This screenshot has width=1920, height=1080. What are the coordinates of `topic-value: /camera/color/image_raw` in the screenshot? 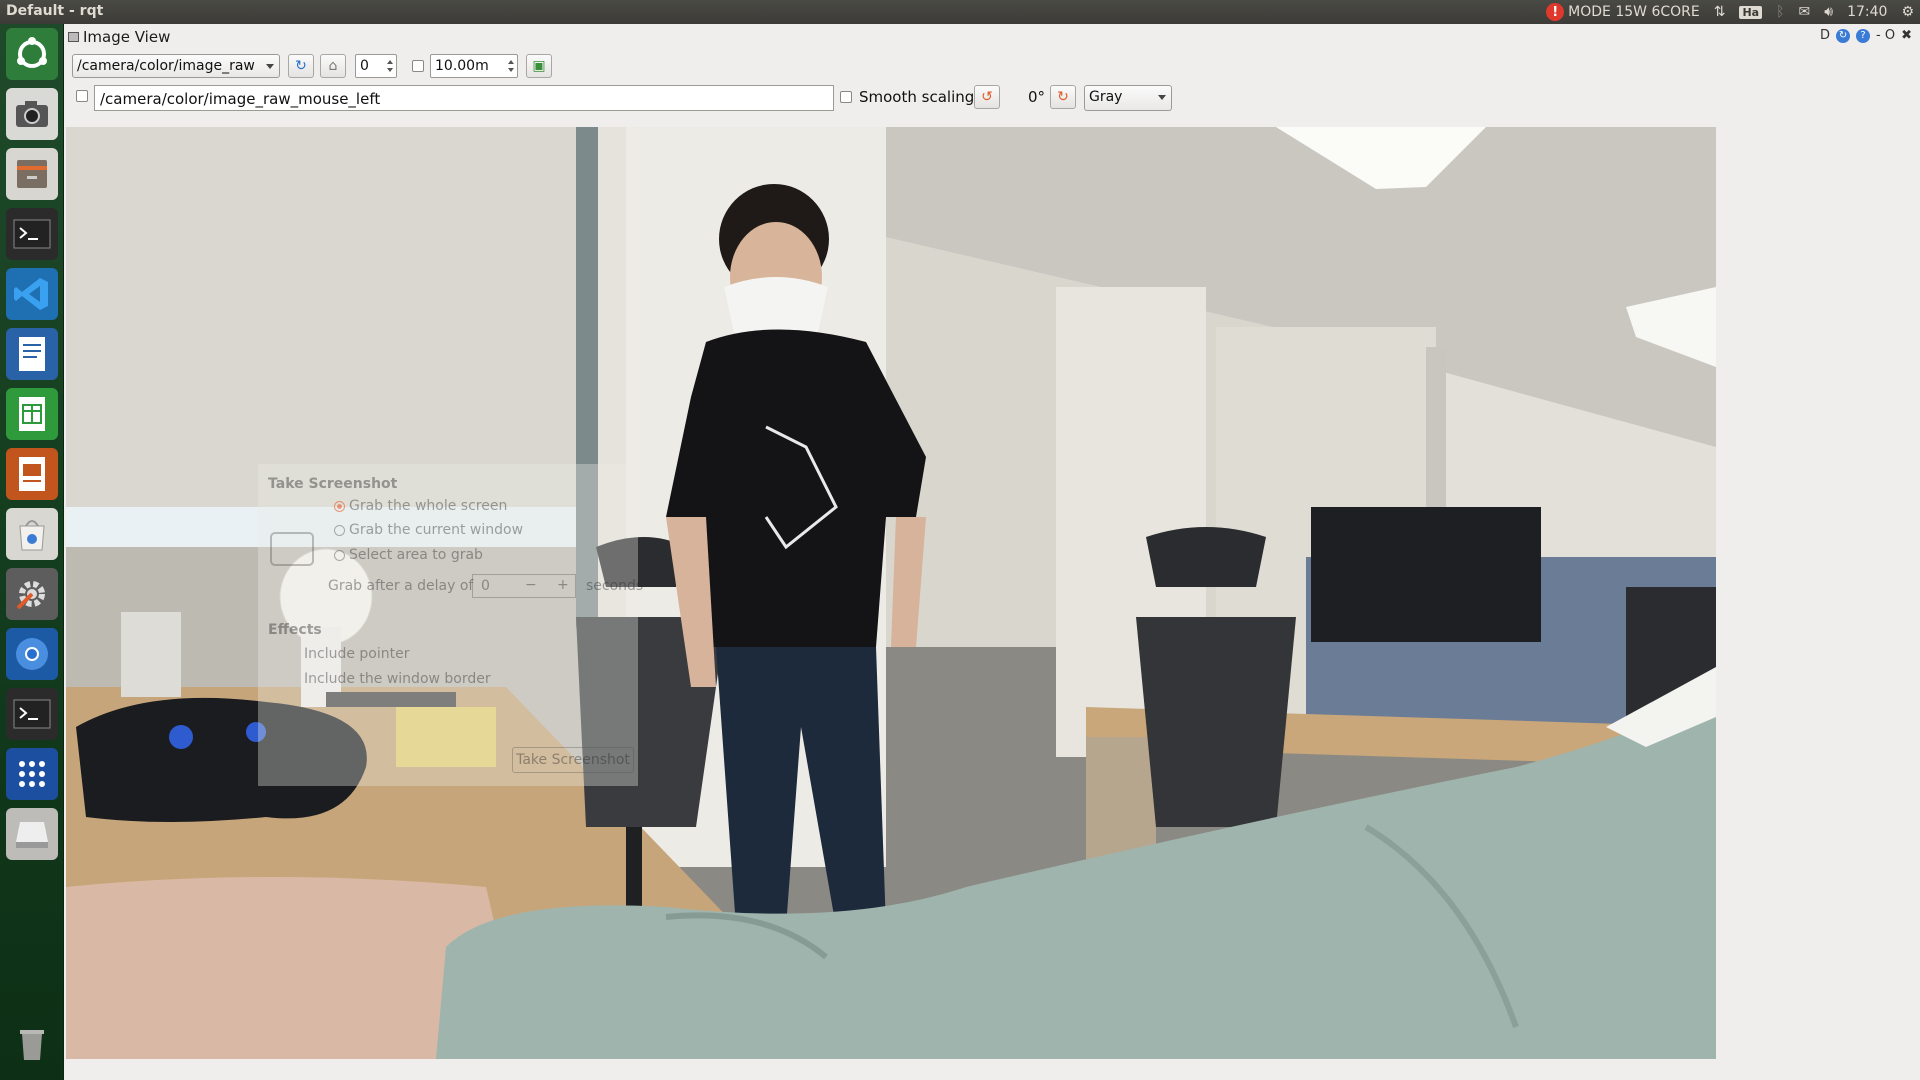 It's located at (166, 66).